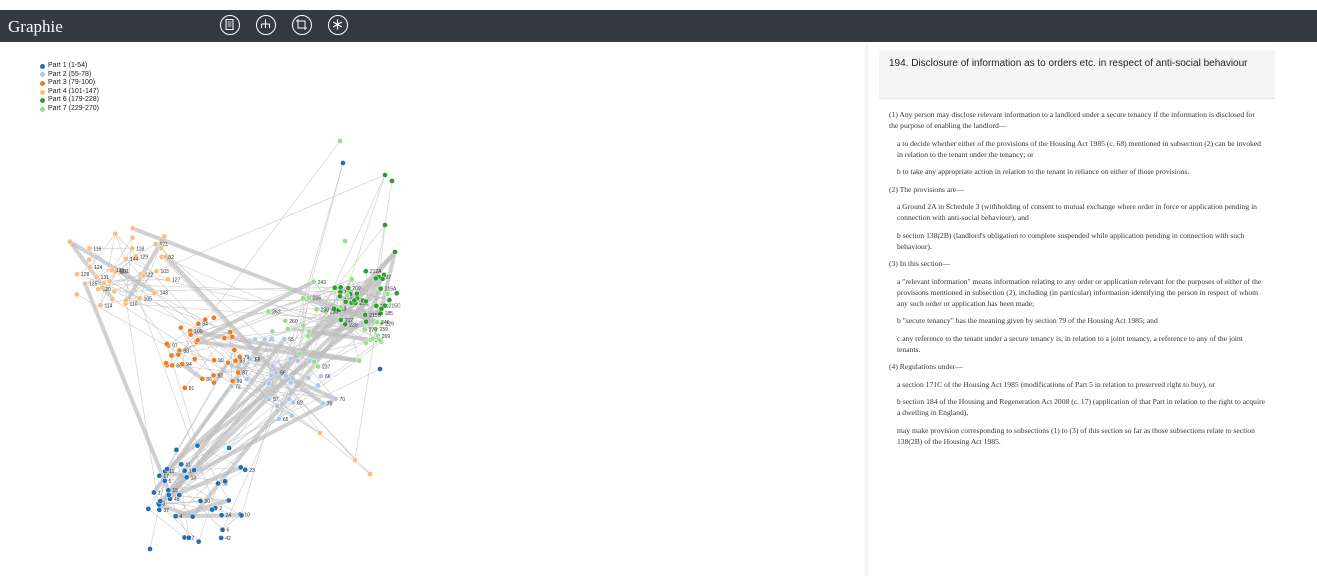  Describe the element at coordinates (338, 25) in the screenshot. I see `asterisk-view-button` at that location.